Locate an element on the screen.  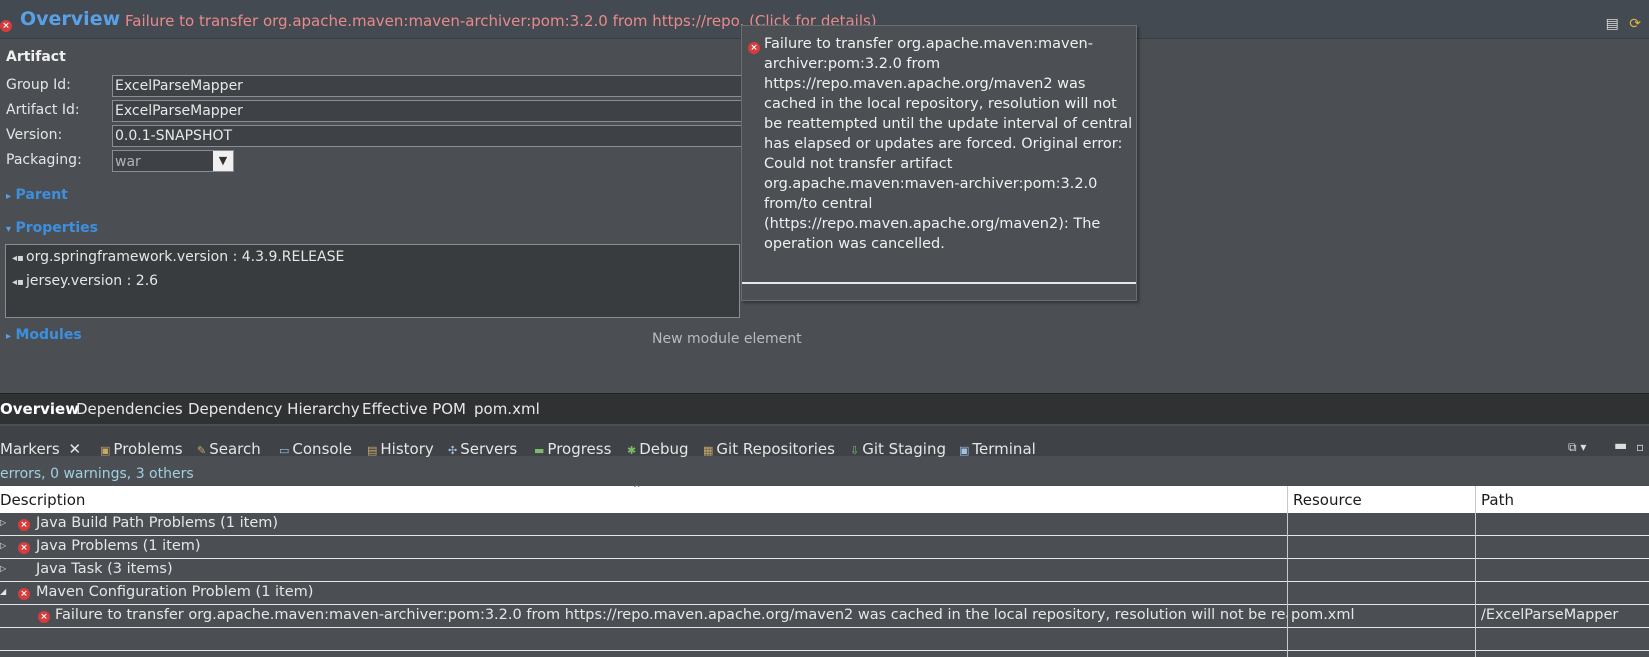
header-toolbar: ▤ ⟳ is located at coordinates (1623, 24).